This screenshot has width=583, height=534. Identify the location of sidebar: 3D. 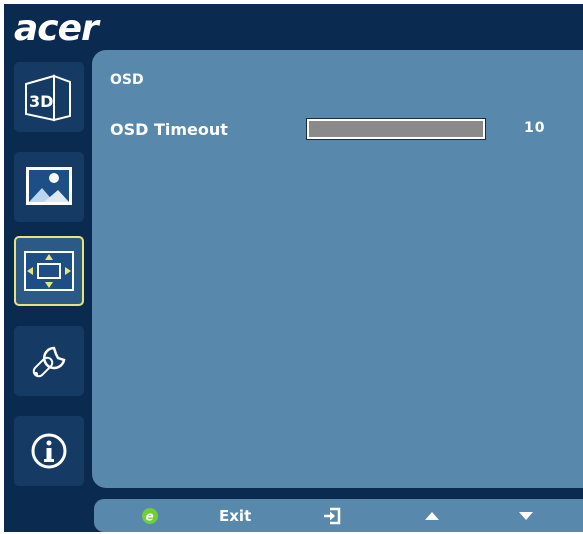
(47, 271).